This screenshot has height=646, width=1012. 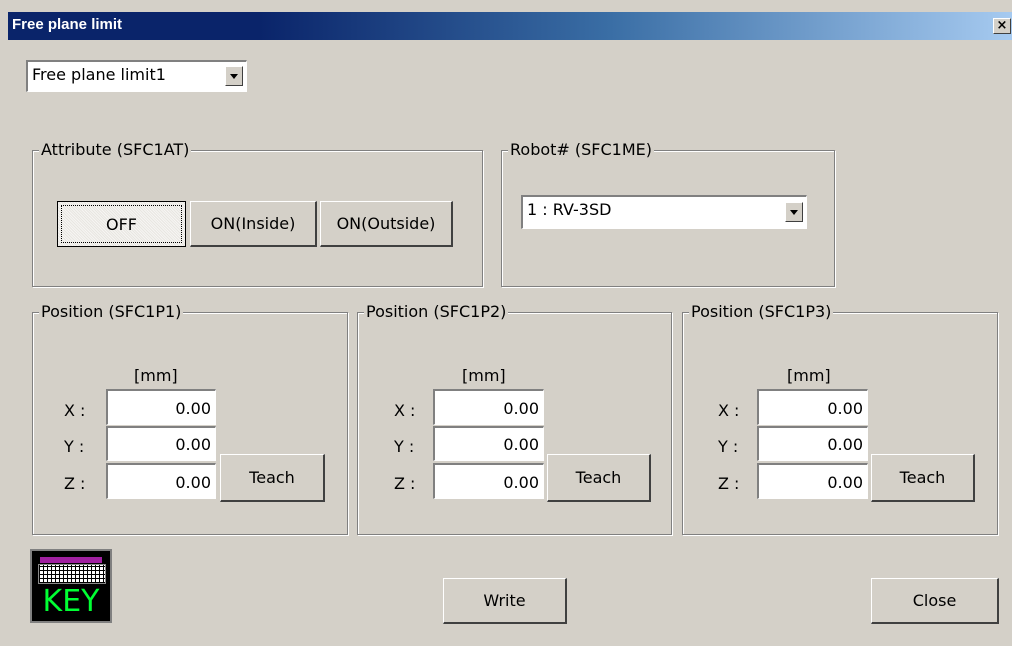 What do you see at coordinates (72, 574) in the screenshot?
I see `keyboard-keys` at bounding box center [72, 574].